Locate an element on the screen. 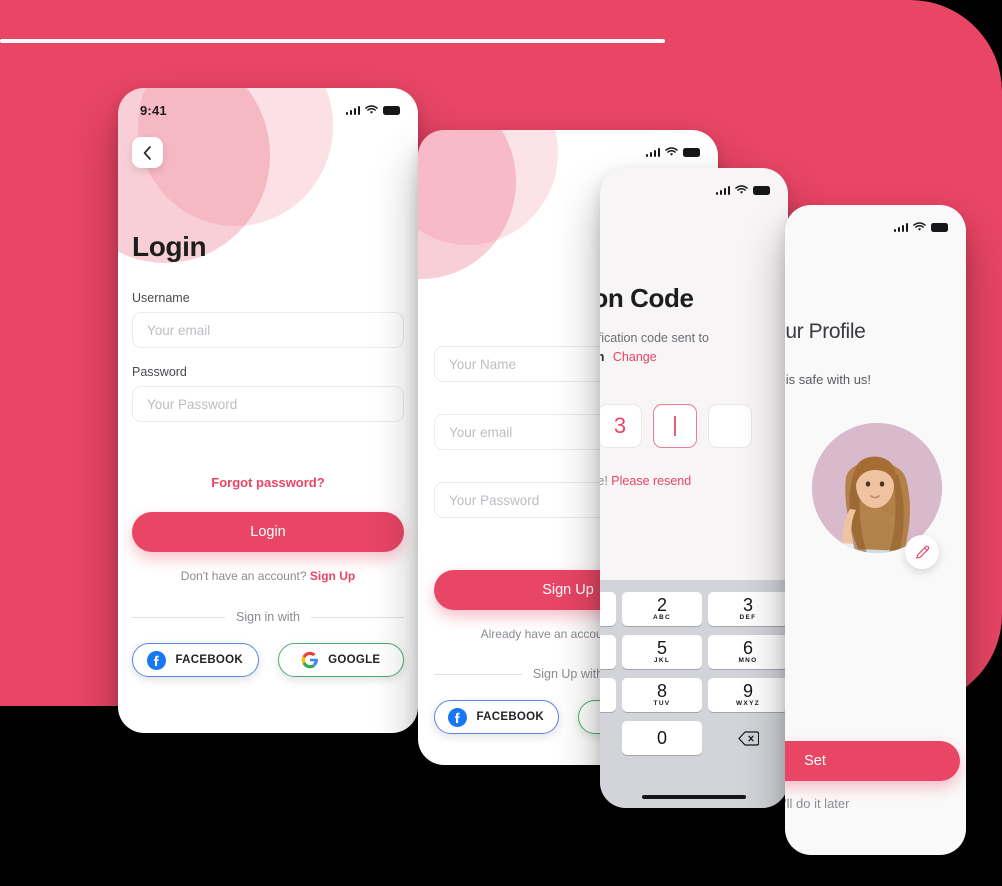 This screenshot has width=1002, height=886. page-title: Set Your Profile is located at coordinates (825, 331).